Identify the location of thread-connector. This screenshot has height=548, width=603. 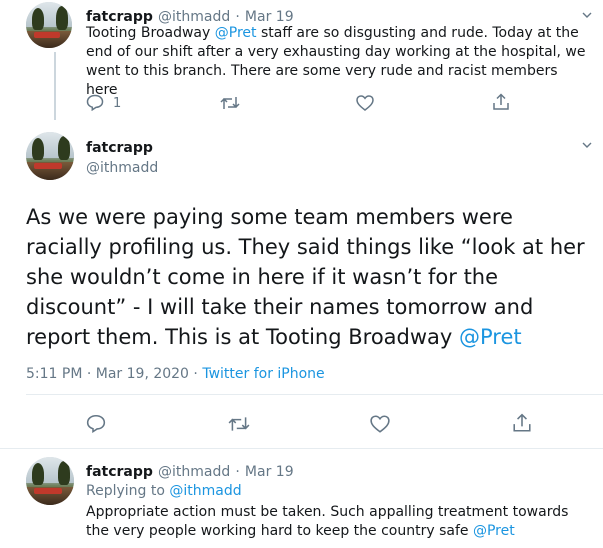
(55, 86).